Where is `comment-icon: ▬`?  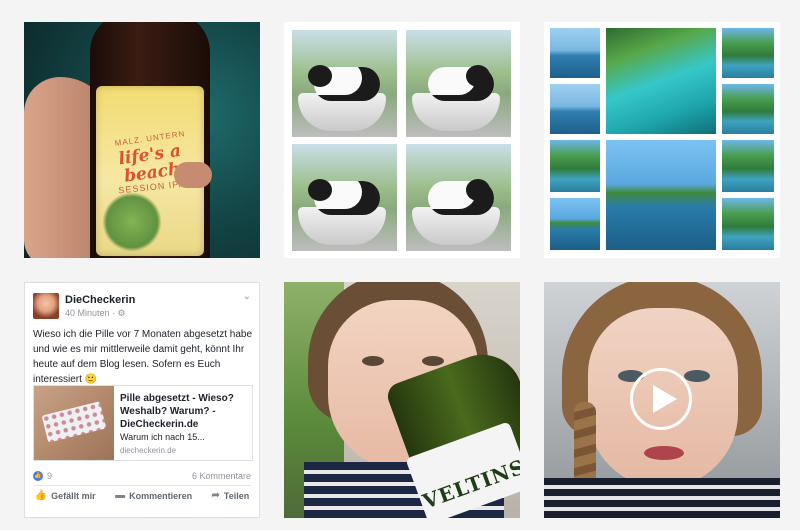 comment-icon: ▬ is located at coordinates (120, 495).